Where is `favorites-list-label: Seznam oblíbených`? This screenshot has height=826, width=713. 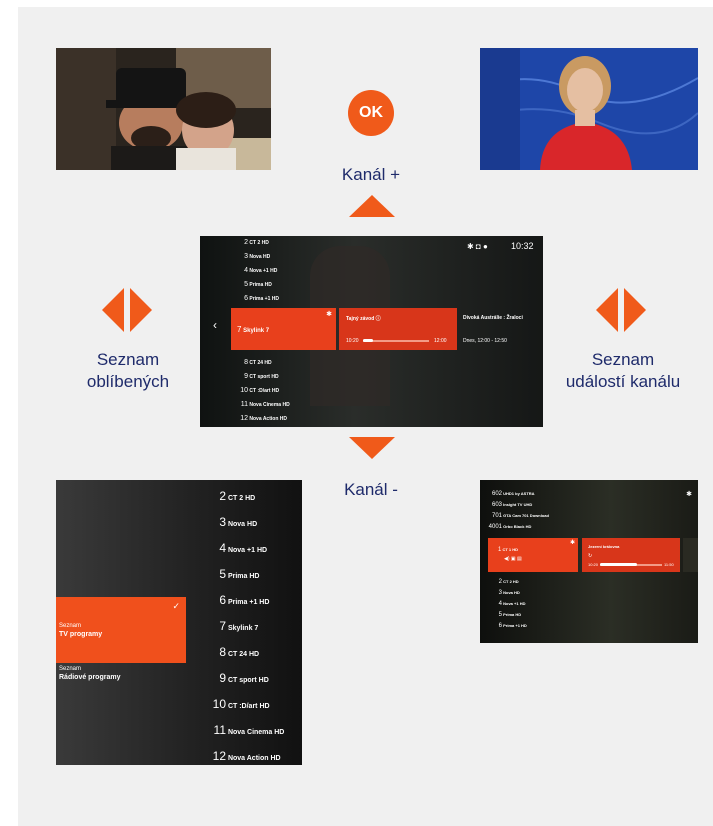
favorites-list-label: Seznam oblíbených is located at coordinates (128, 371).